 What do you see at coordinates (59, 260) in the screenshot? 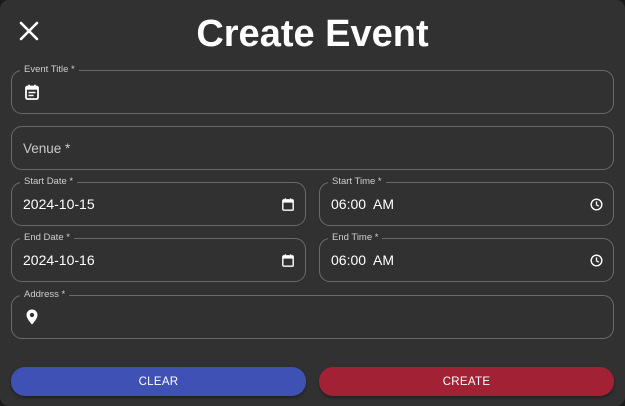
I see `end-date-value: 2024-10-16` at bounding box center [59, 260].